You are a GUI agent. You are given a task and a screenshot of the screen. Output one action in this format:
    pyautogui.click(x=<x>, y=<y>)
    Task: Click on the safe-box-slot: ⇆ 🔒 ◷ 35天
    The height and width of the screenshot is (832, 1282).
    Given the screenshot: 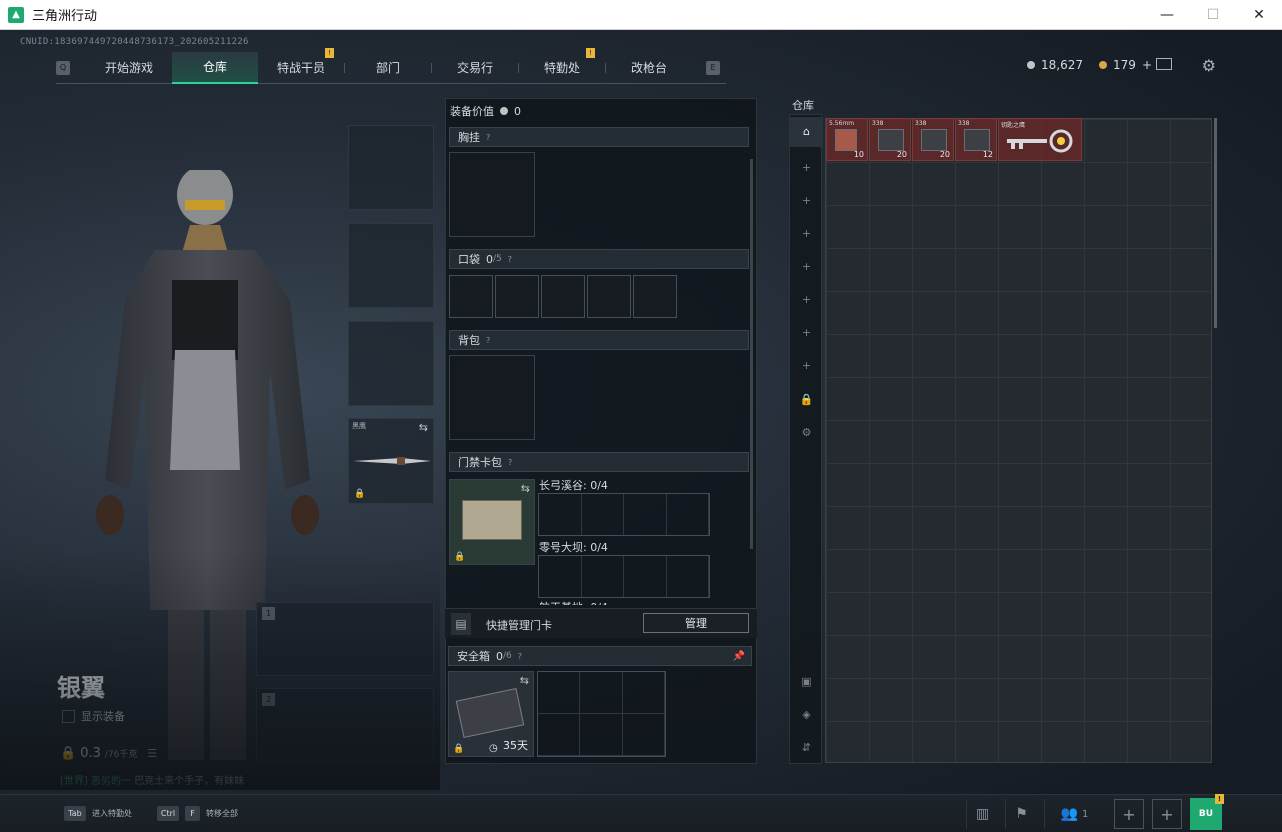 What is the action you would take?
    pyautogui.click(x=491, y=714)
    